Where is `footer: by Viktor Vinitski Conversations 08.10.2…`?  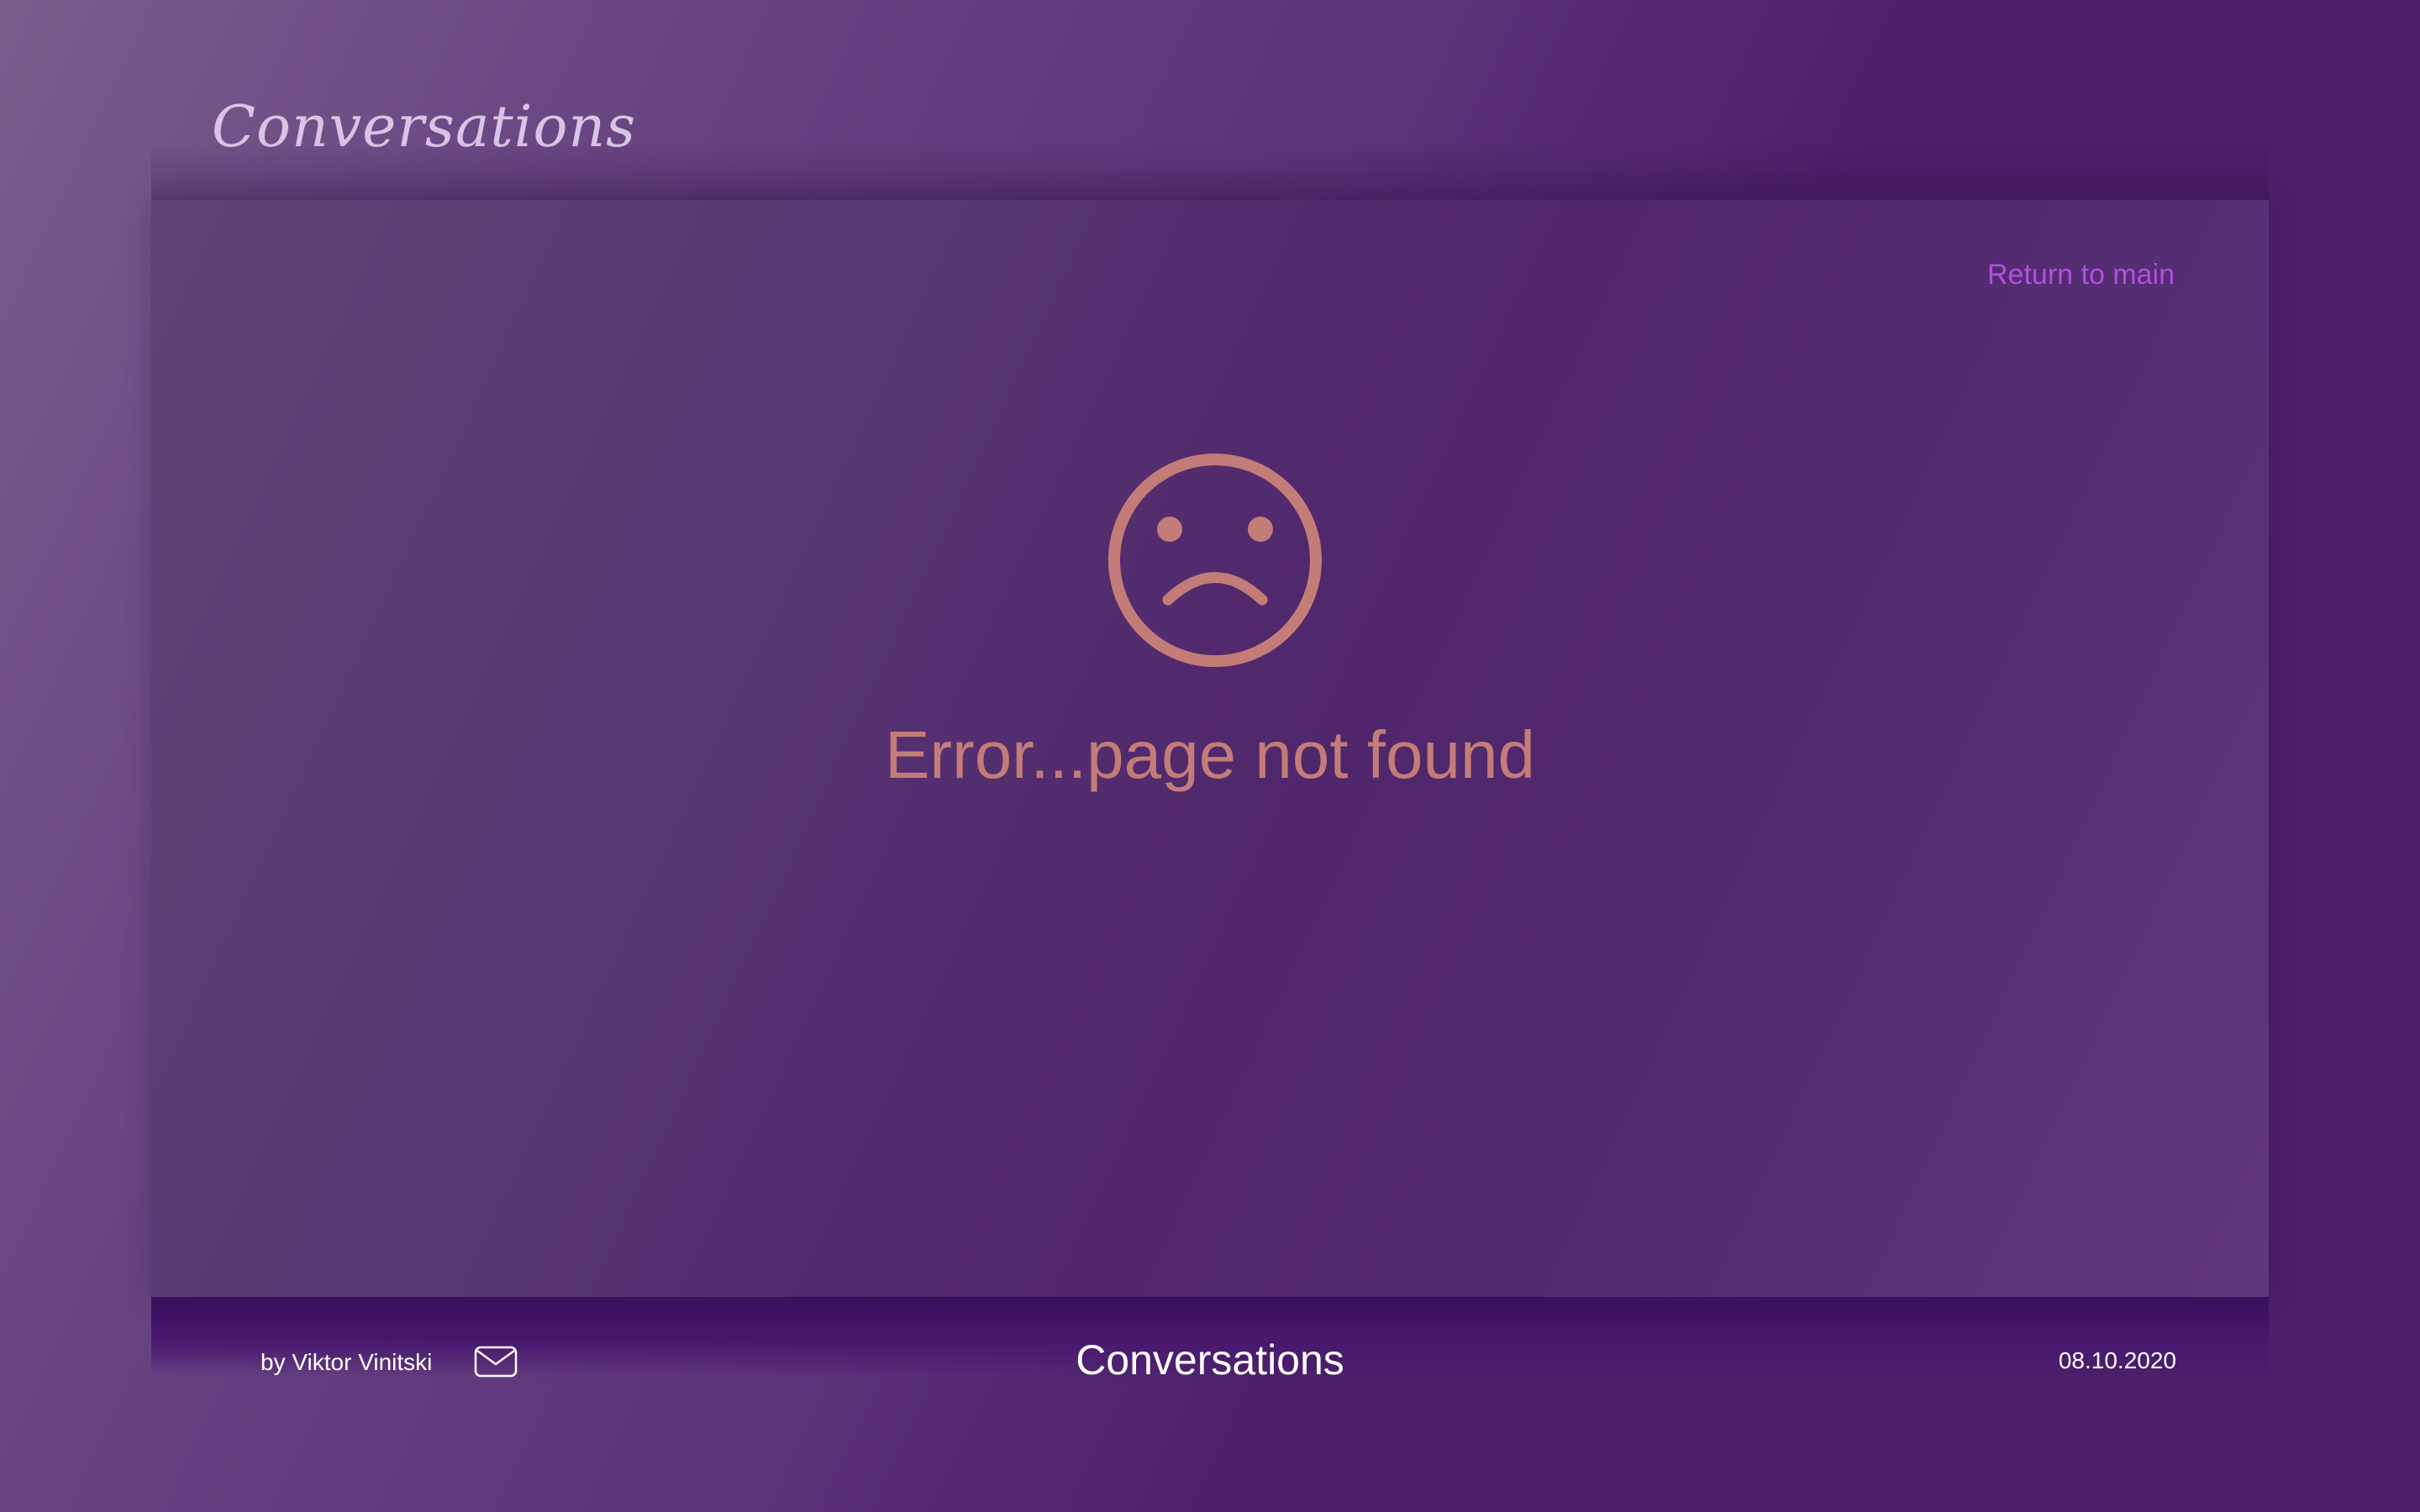
footer: by Viktor Vinitski Conversations 08.10.2… is located at coordinates (1210, 1340).